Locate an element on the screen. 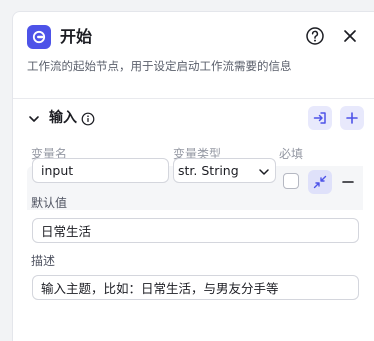 The height and width of the screenshot is (341, 374). question-circle-icon is located at coordinates (315, 36).